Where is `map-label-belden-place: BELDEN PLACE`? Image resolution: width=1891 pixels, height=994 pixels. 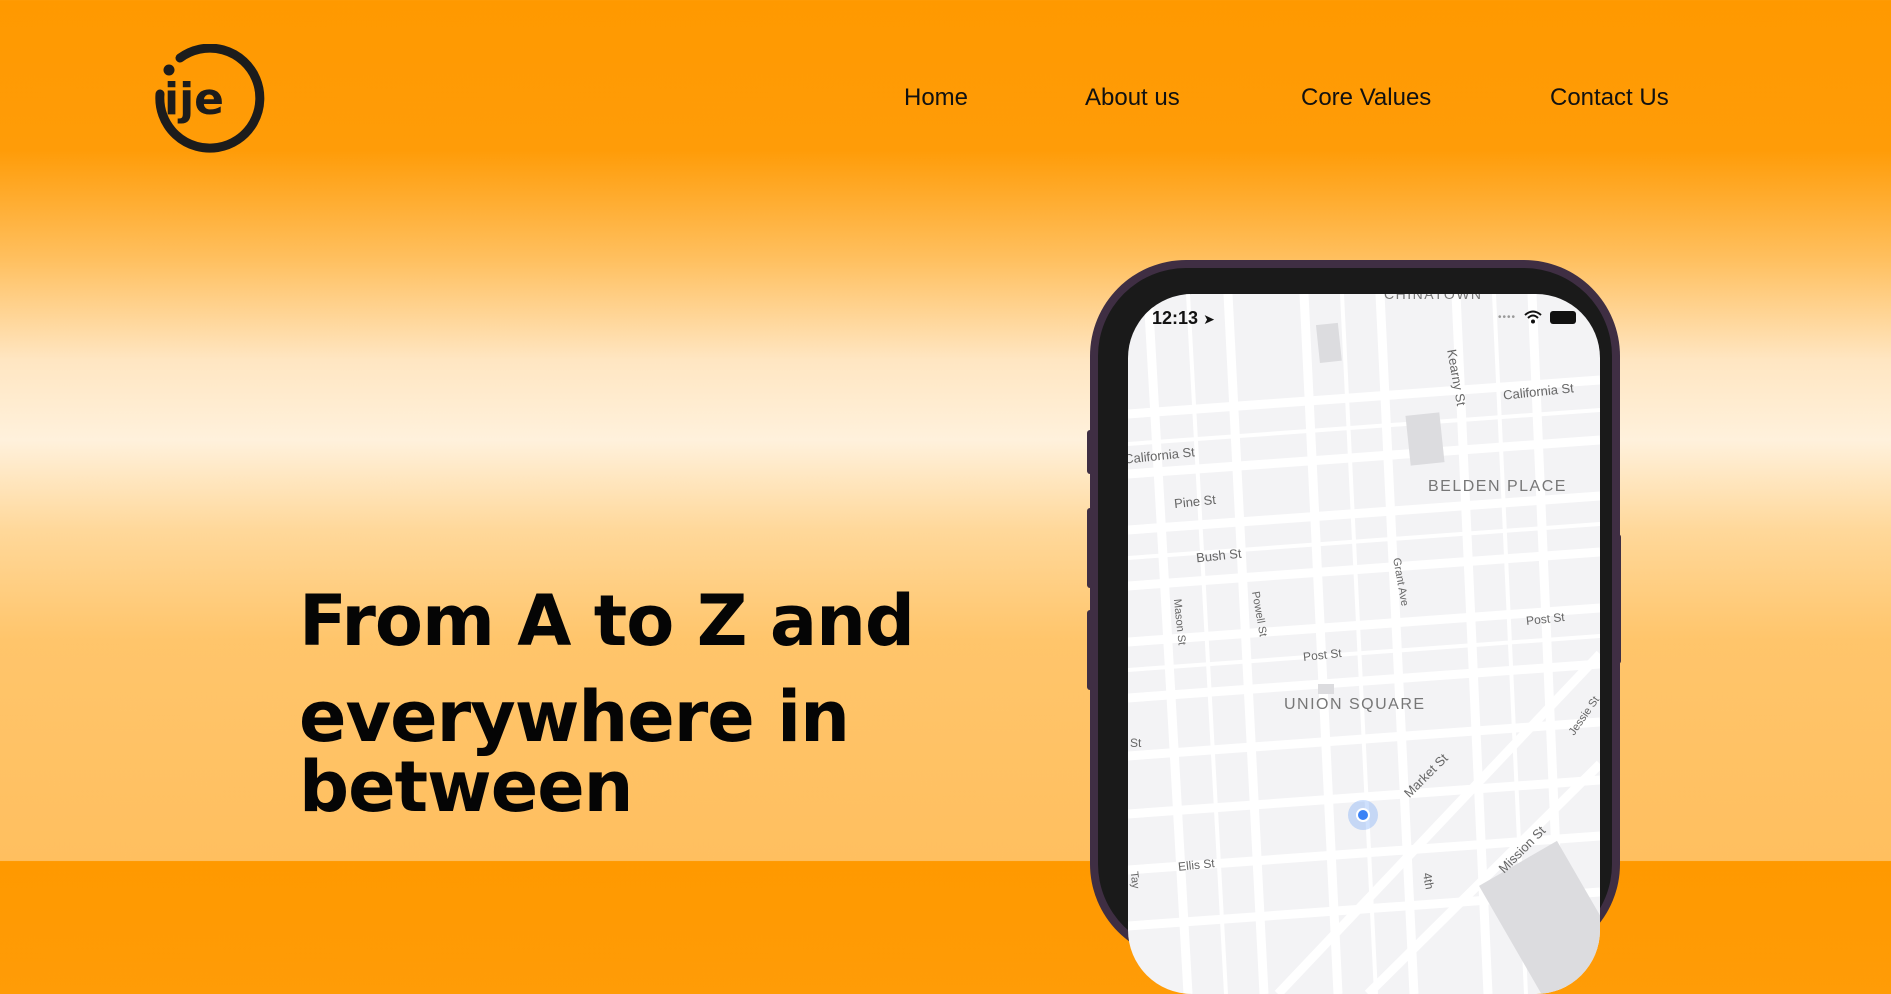 map-label-belden-place: BELDEN PLACE is located at coordinates (1497, 486).